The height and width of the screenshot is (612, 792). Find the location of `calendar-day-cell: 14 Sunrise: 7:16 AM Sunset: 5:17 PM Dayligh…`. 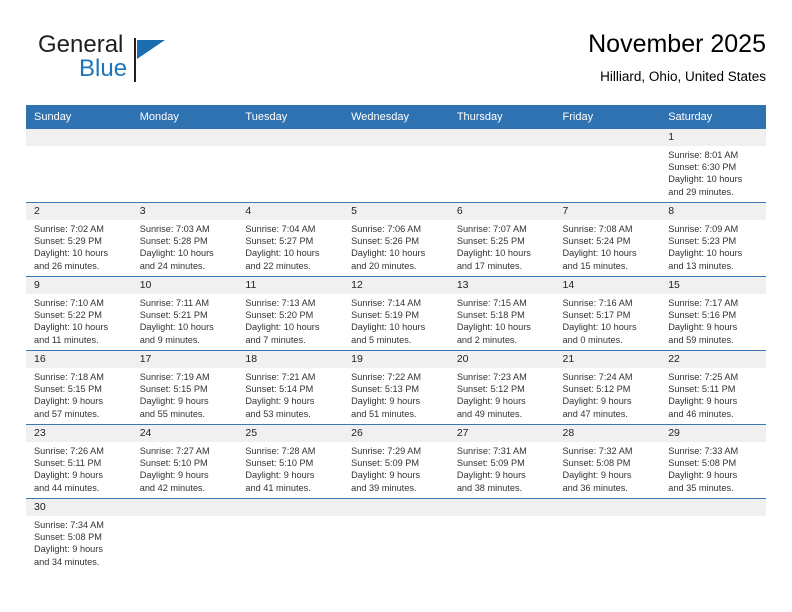

calendar-day-cell: 14 Sunrise: 7:16 AM Sunset: 5:17 PM Dayligh… is located at coordinates (607, 313).